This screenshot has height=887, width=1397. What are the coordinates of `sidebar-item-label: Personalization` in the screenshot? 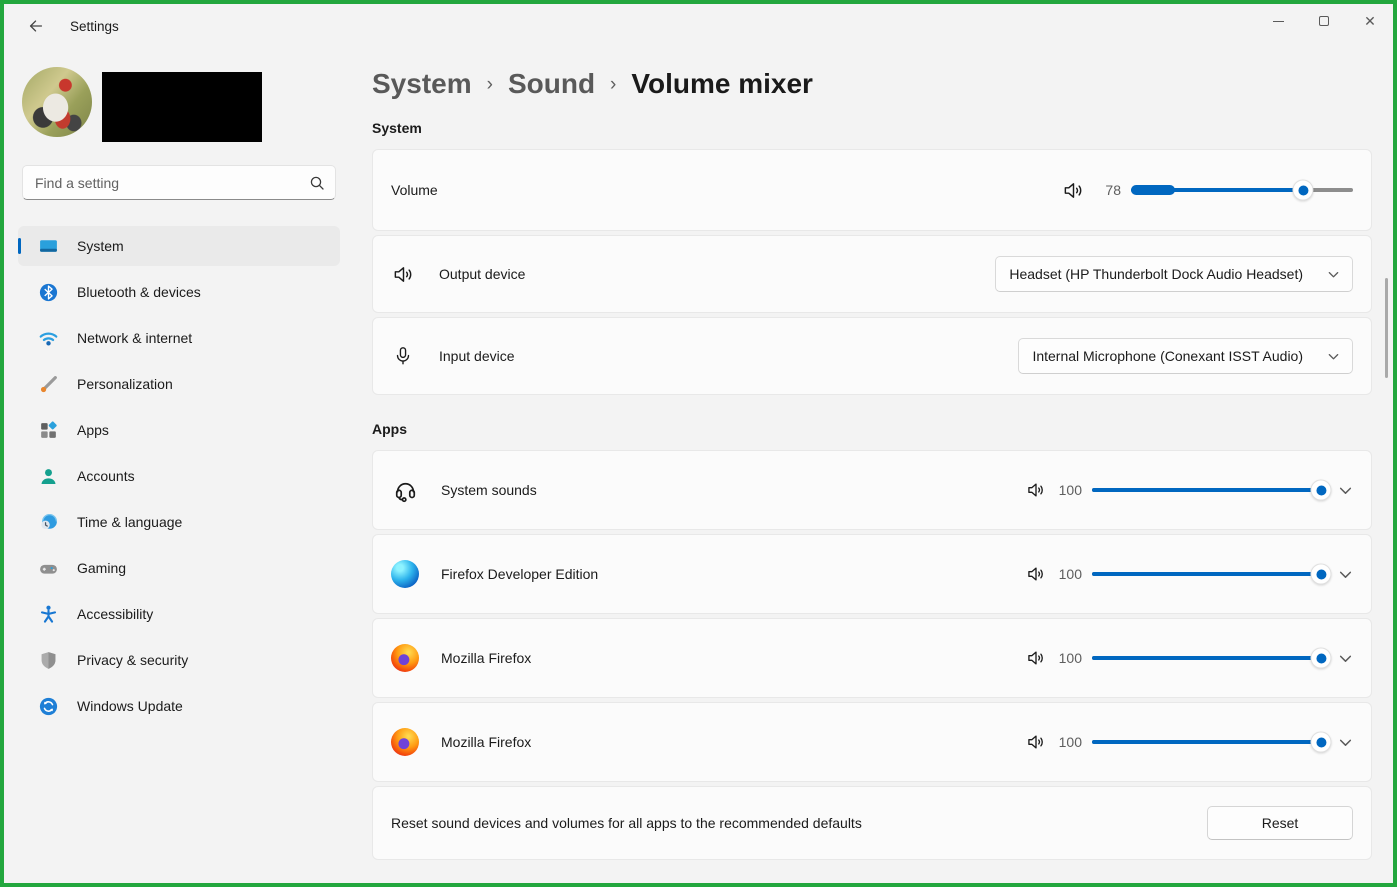 It's located at (125, 384).